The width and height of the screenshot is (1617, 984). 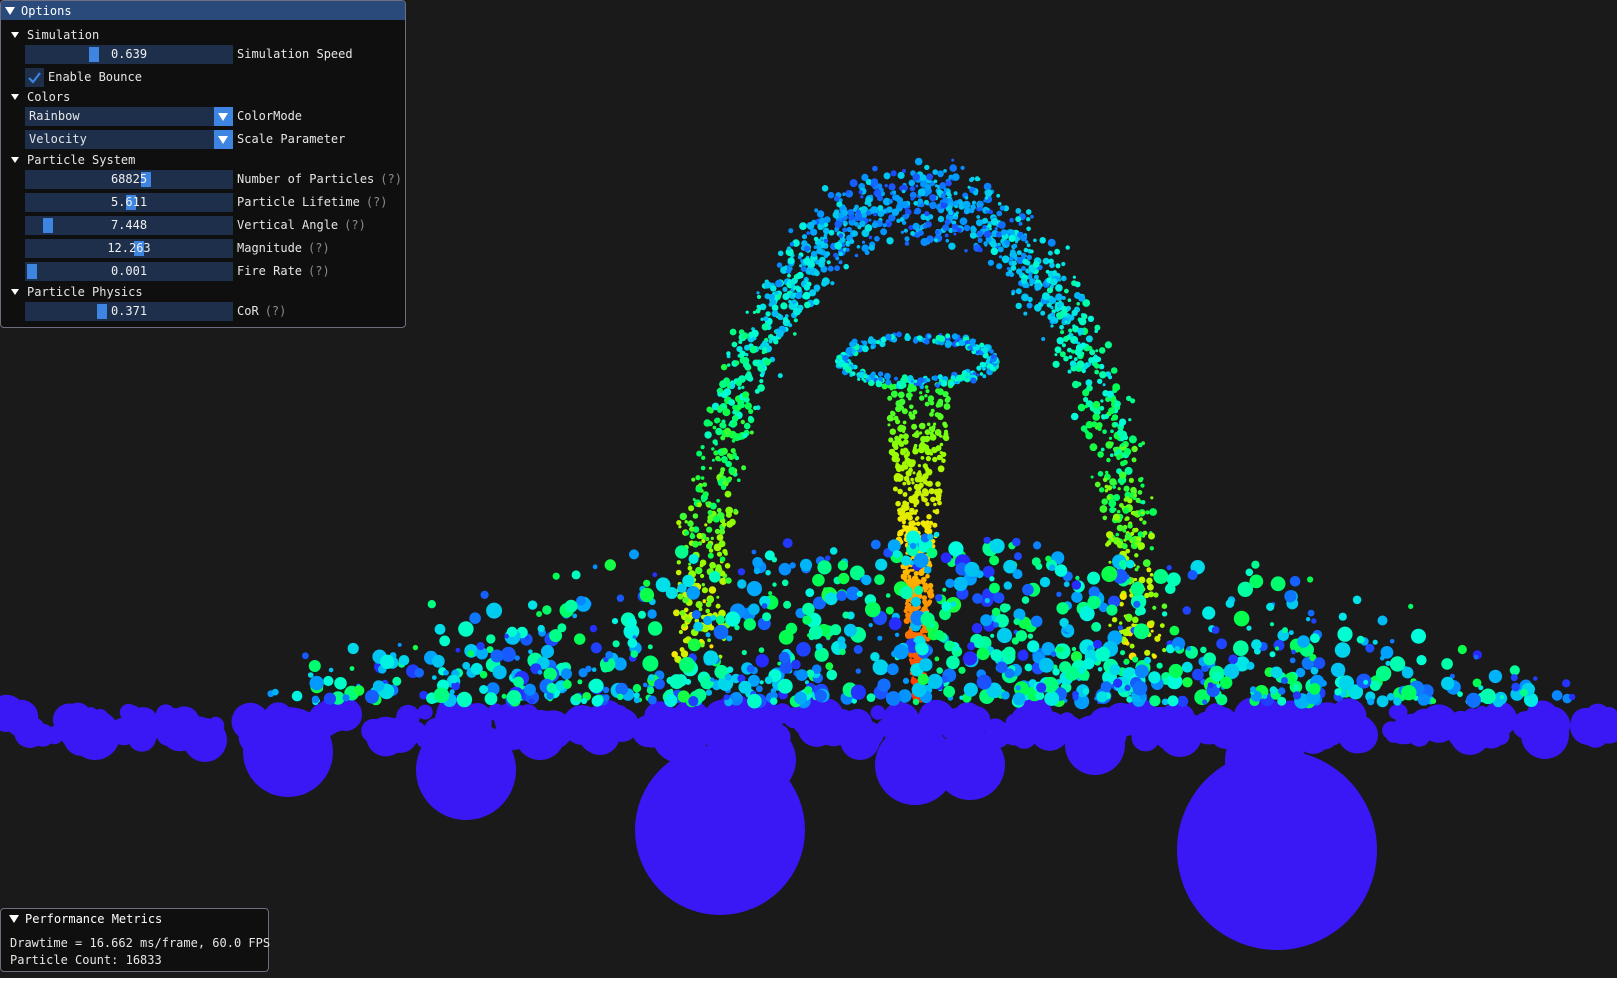 What do you see at coordinates (129, 139) in the screenshot?
I see `scale-parameter-combo: Velocity` at bounding box center [129, 139].